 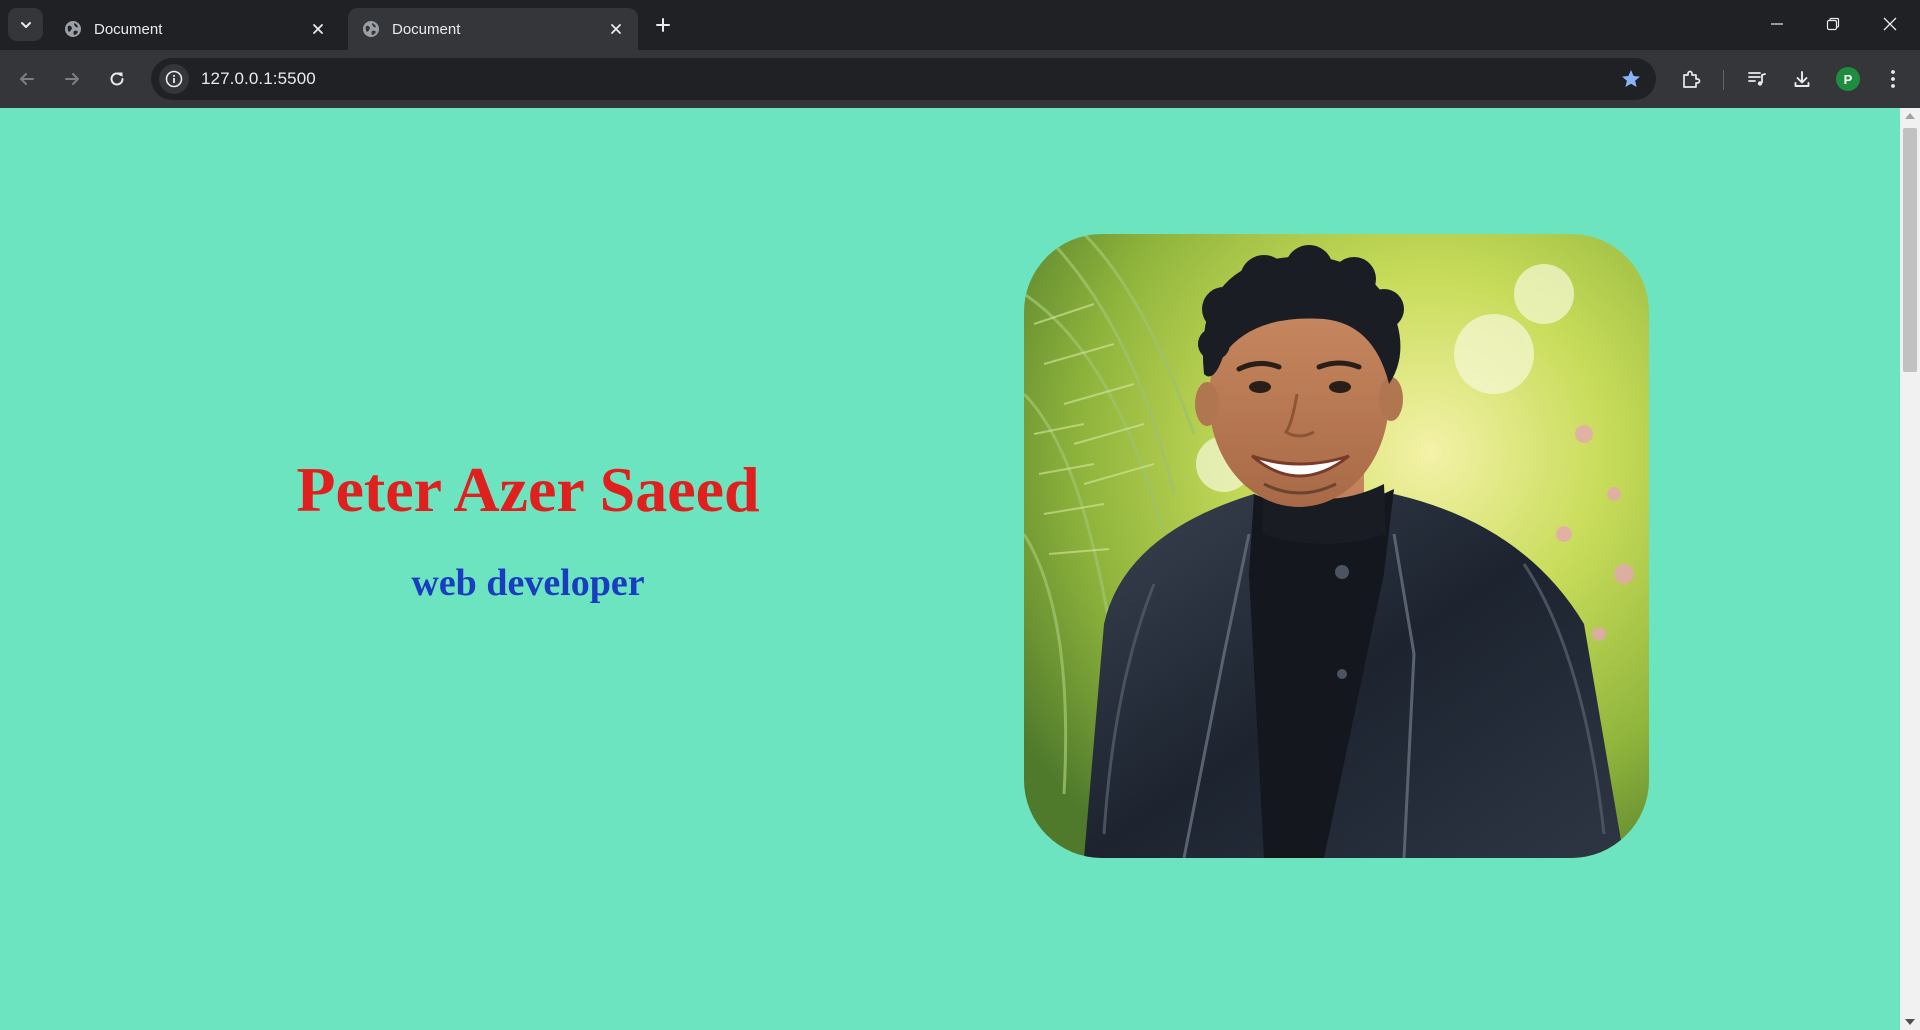 I want to click on browser-toolbar: 127.0.0.1:5500, so click(x=960, y=79).